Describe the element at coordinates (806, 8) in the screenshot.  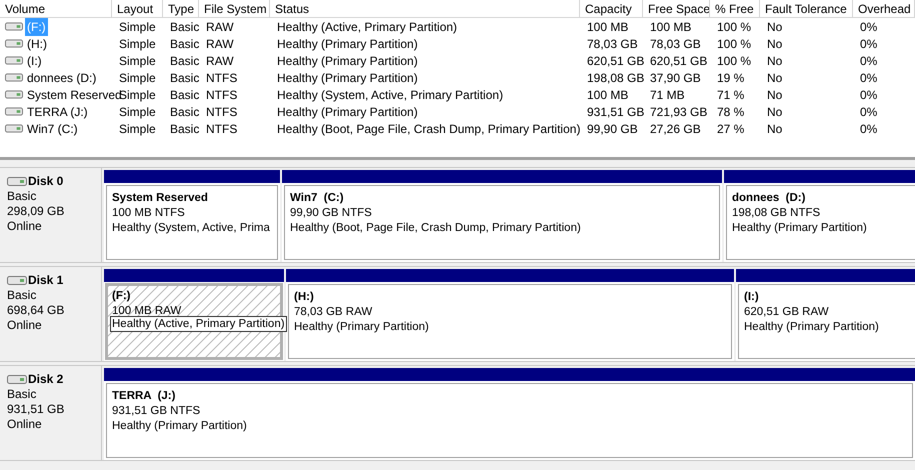
I see `column-header: Fault Tolerance` at that location.